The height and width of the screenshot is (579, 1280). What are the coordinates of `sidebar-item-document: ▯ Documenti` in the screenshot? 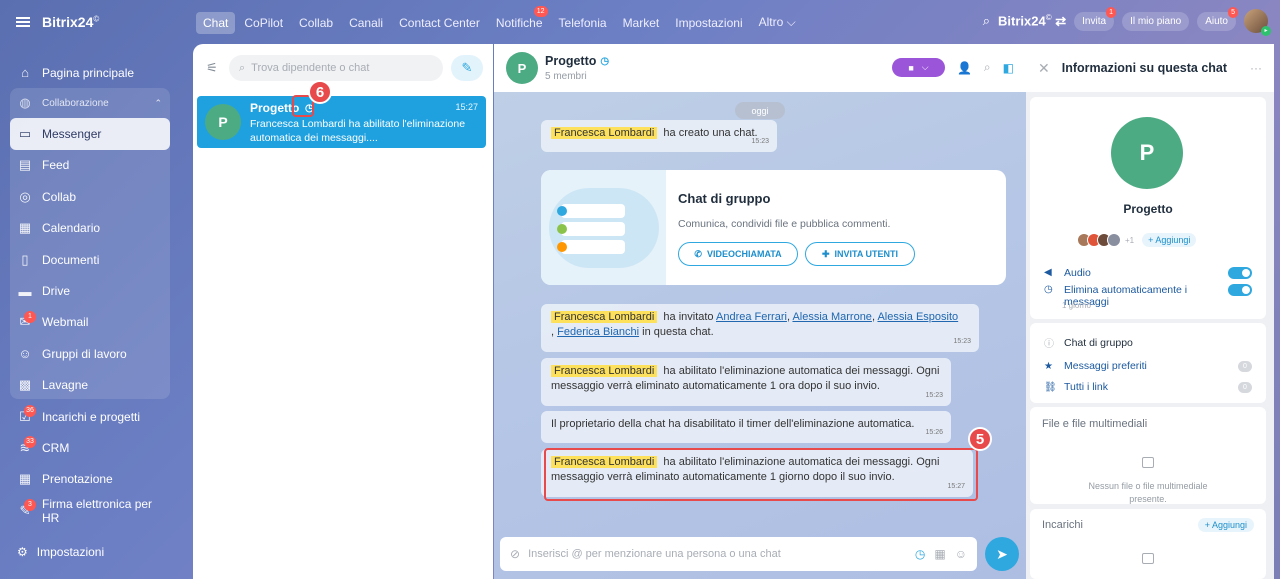 It's located at (90, 259).